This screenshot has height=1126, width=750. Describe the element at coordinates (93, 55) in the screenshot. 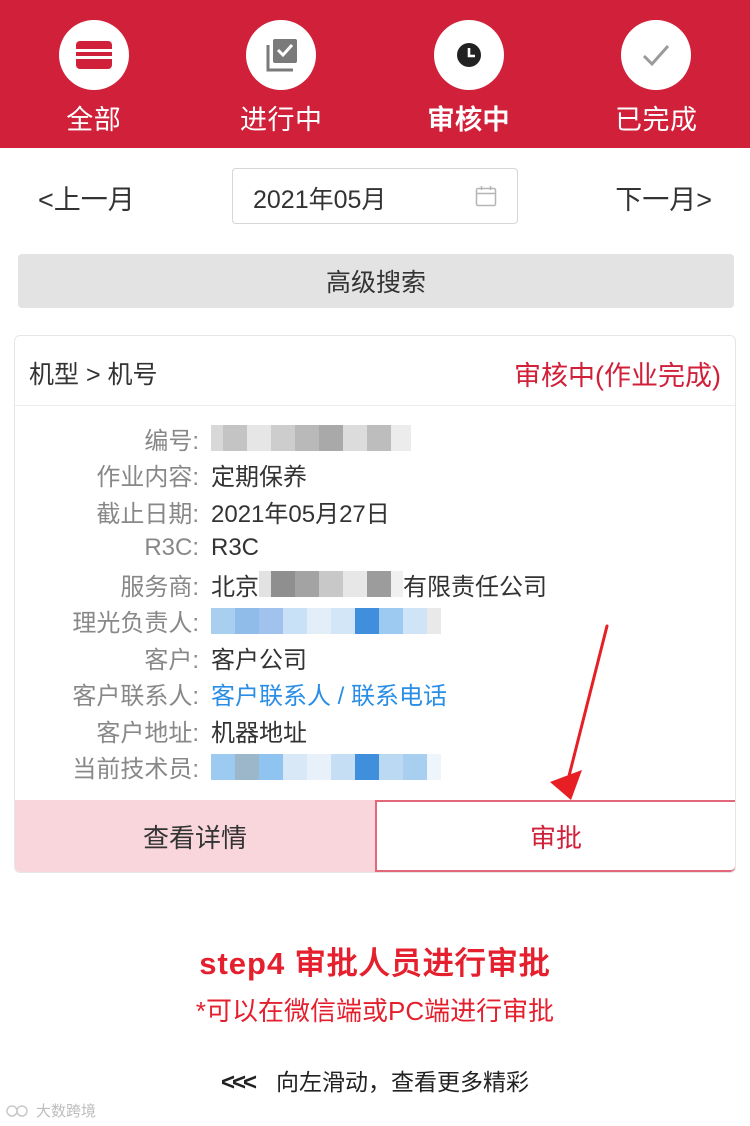

I see `card-icon` at that location.